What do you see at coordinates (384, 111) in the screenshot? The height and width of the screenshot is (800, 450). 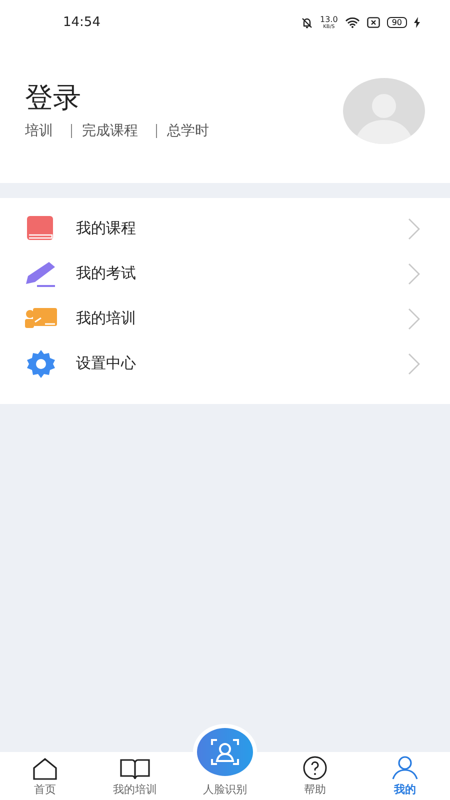 I see `avatar-icon` at bounding box center [384, 111].